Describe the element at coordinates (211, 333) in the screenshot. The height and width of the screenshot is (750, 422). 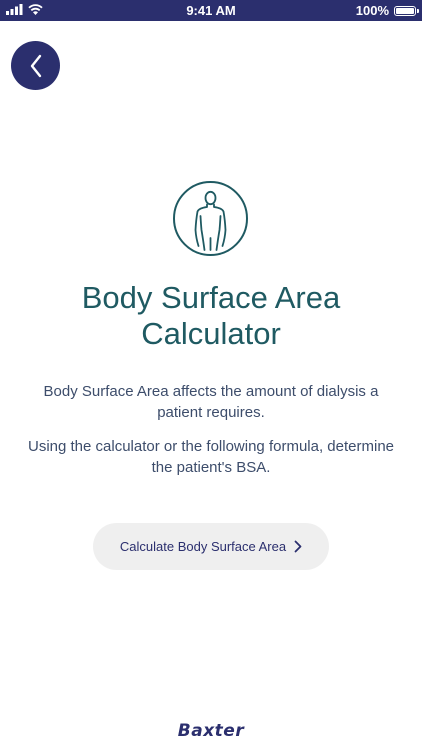
I see `page-title-line-2: Calculator` at that location.